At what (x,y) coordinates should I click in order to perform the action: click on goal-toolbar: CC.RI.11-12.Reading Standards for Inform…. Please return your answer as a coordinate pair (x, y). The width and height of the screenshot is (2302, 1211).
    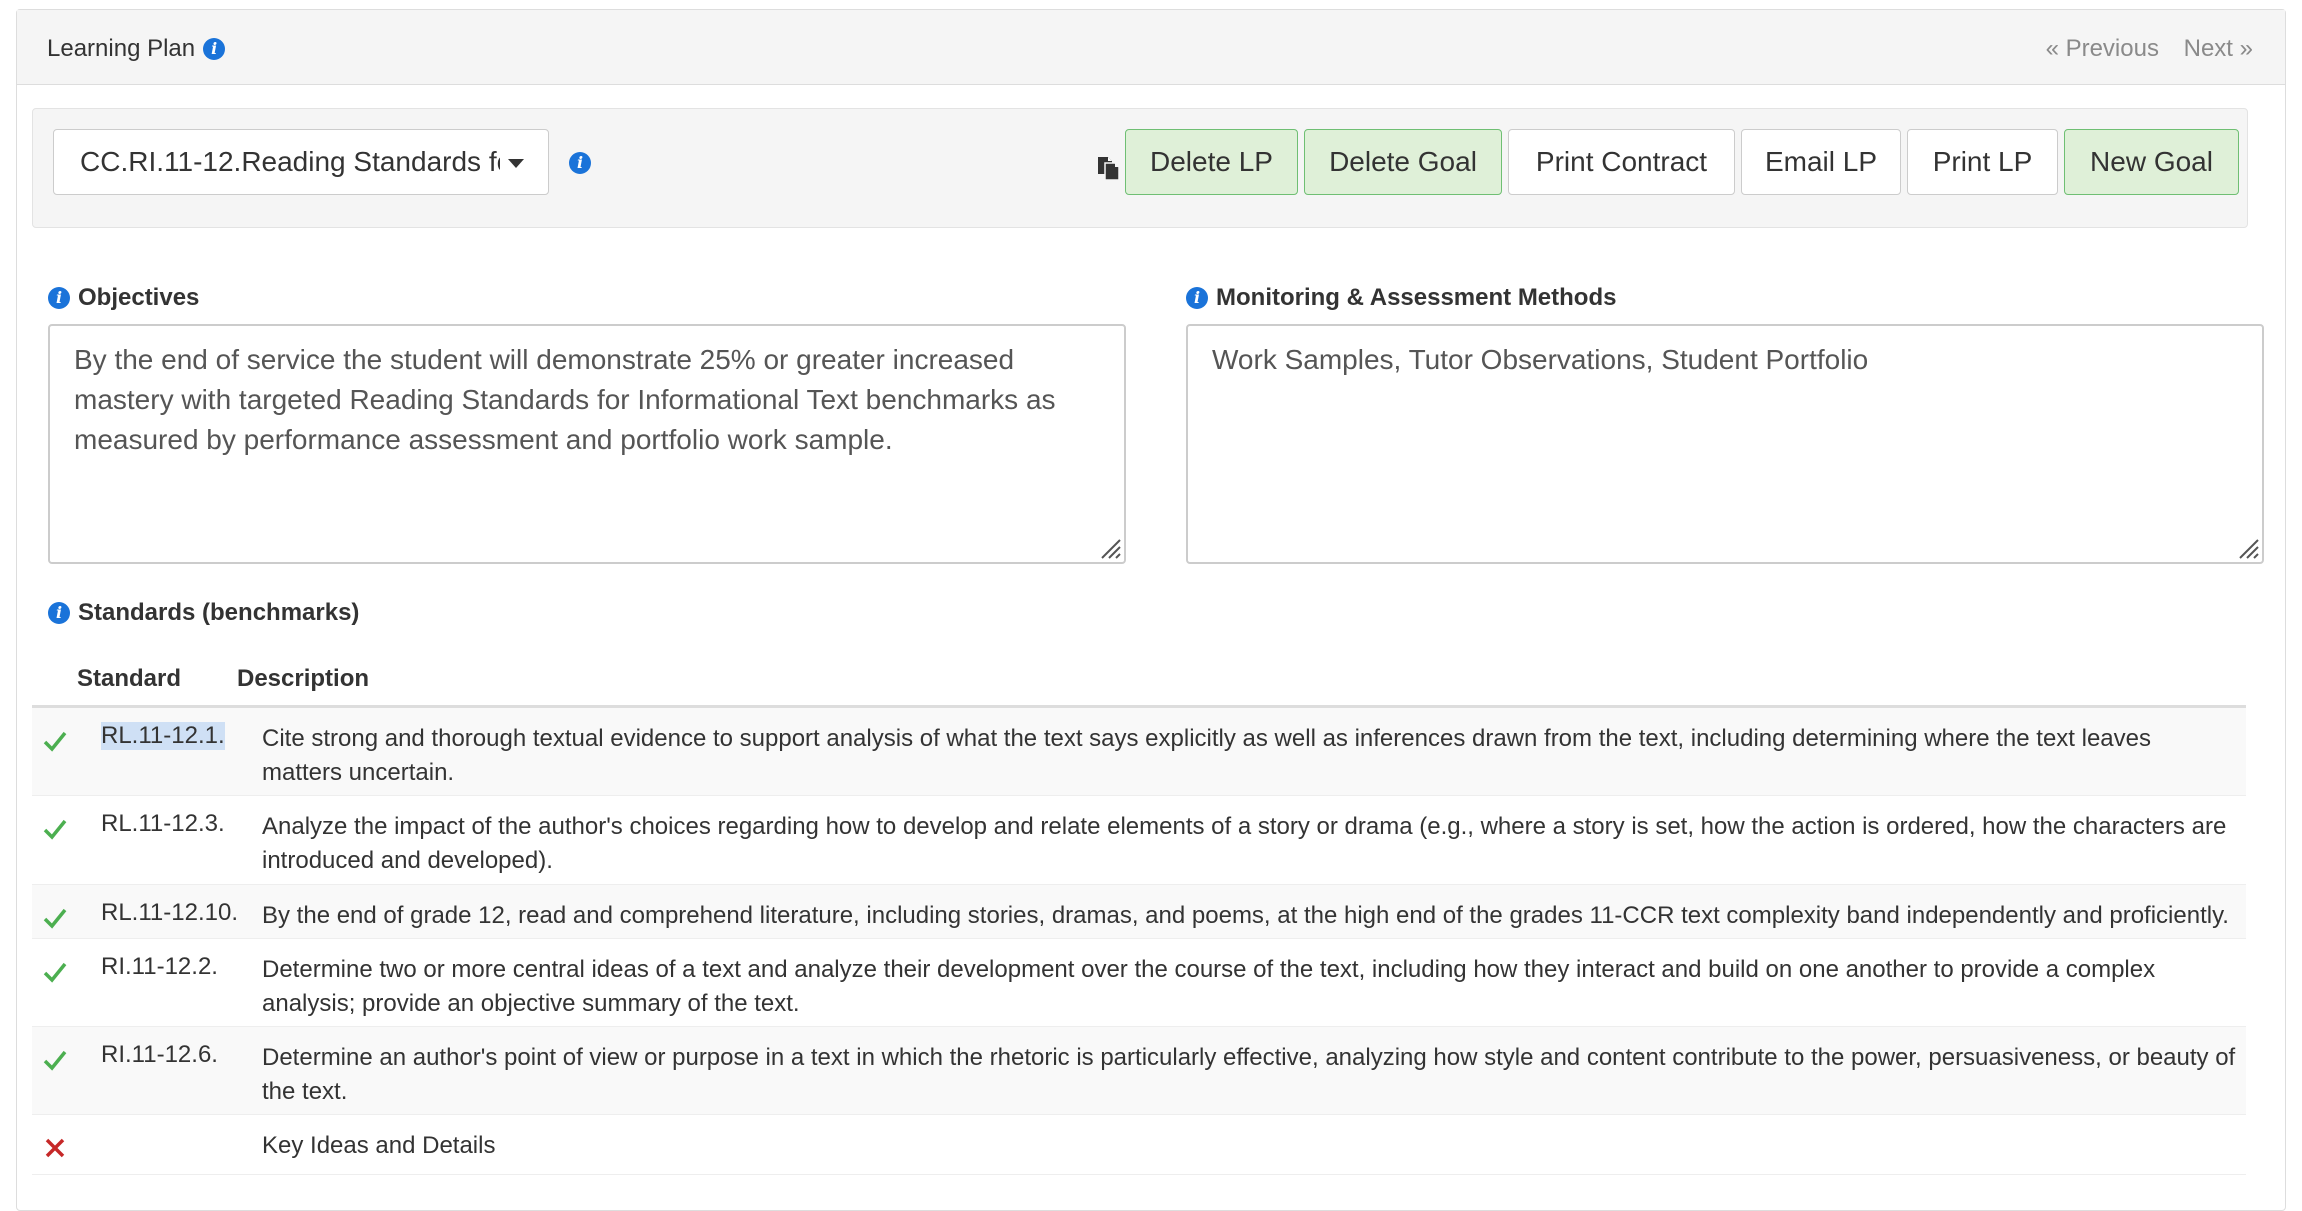
    Looking at the image, I should click on (1140, 168).